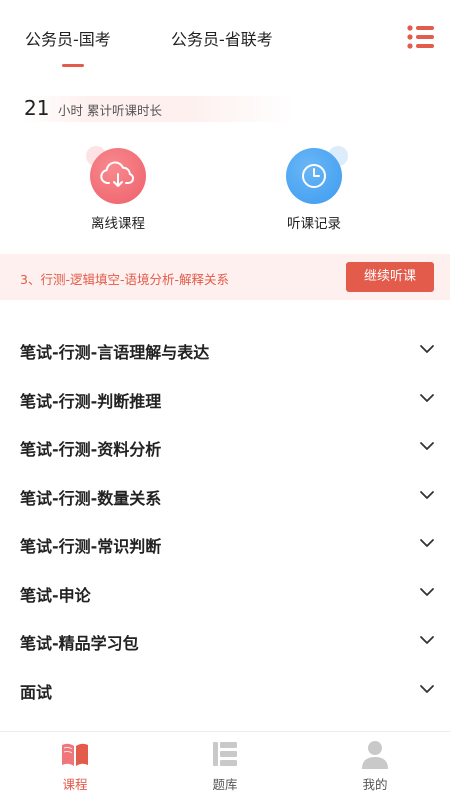 Image resolution: width=450 pixels, height=800 pixels. I want to click on history-icon-circle, so click(314, 176).